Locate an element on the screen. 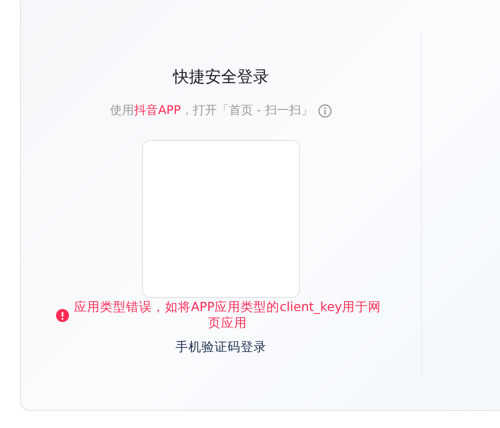 This screenshot has height=428, width=500. subtitle-text: 使用 is located at coordinates (122, 110).